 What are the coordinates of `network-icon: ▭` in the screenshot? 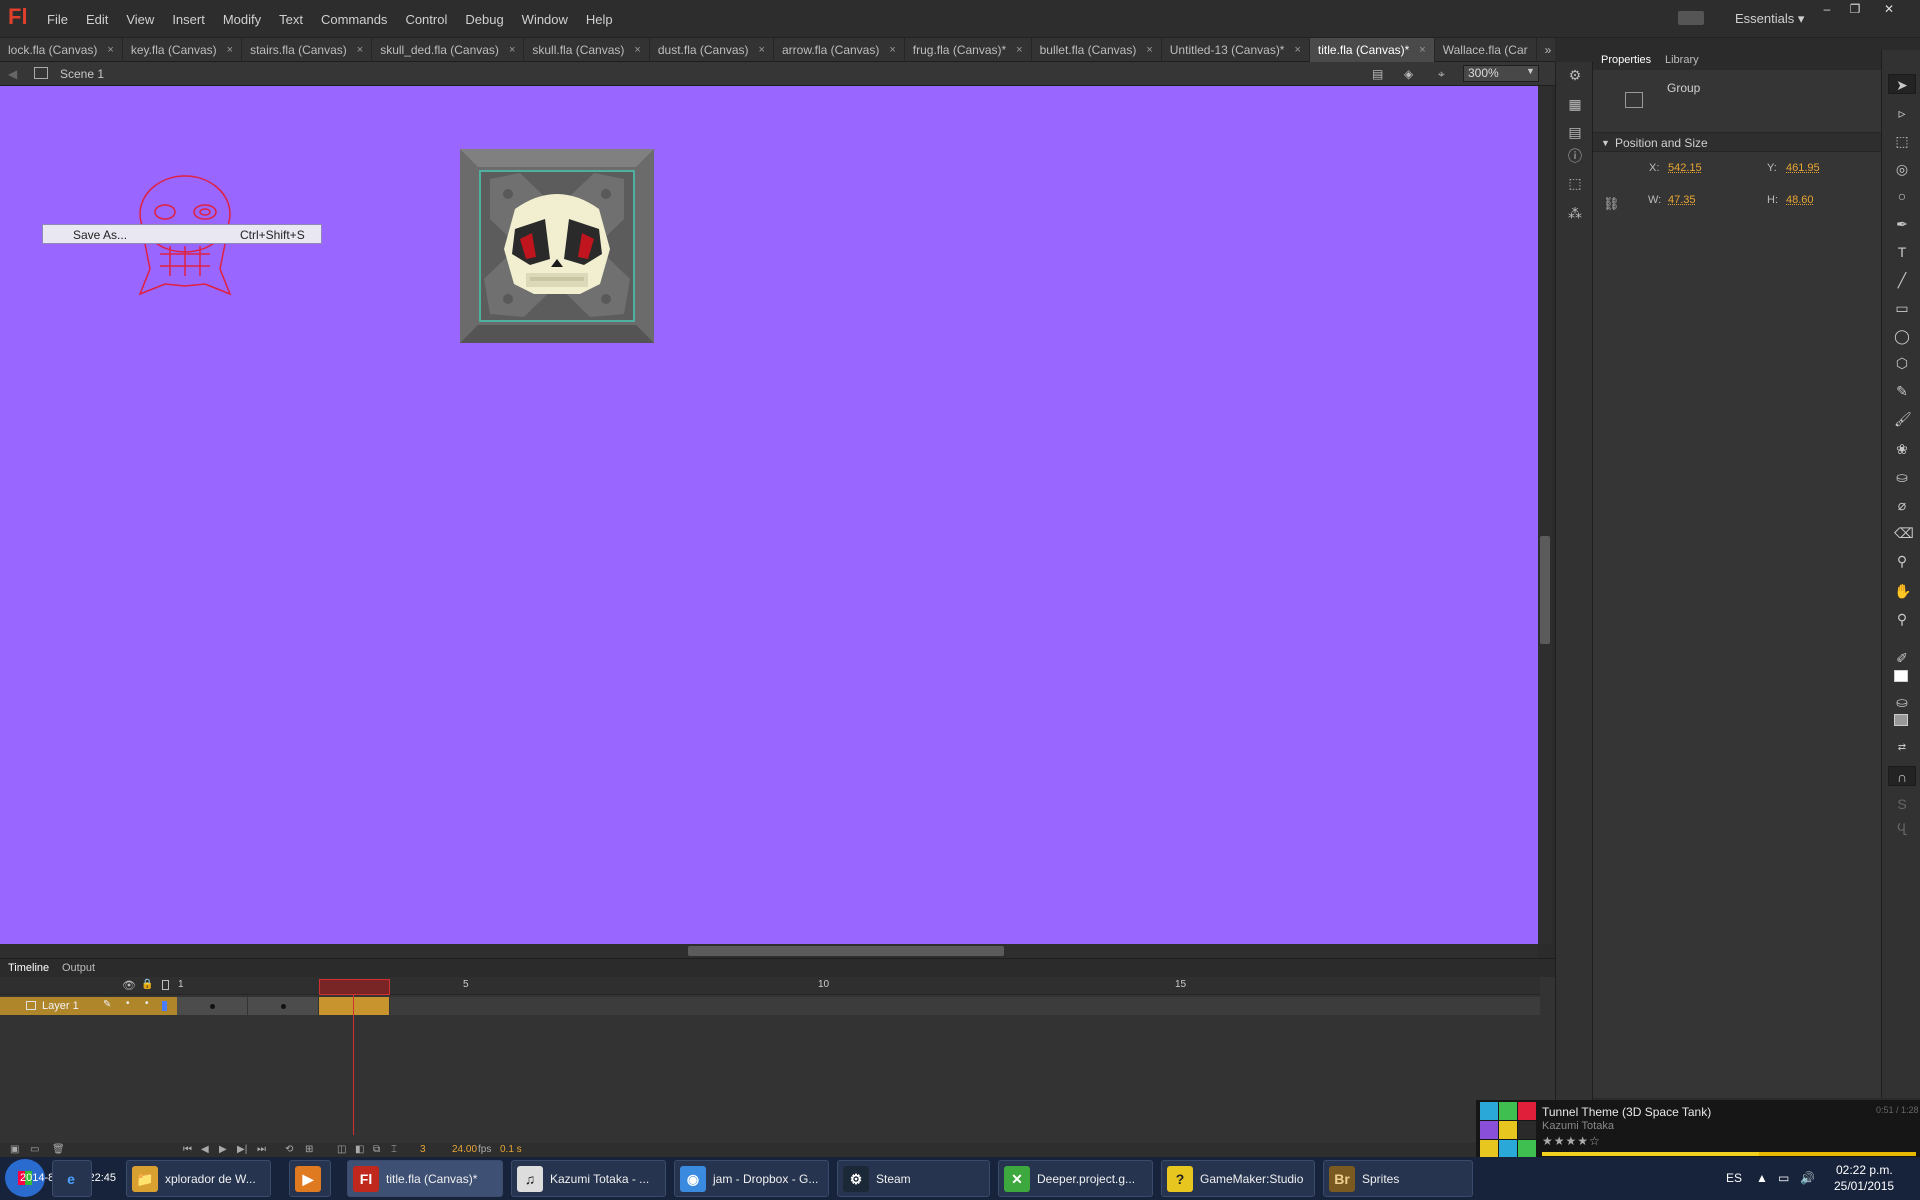 It's located at (1783, 1178).